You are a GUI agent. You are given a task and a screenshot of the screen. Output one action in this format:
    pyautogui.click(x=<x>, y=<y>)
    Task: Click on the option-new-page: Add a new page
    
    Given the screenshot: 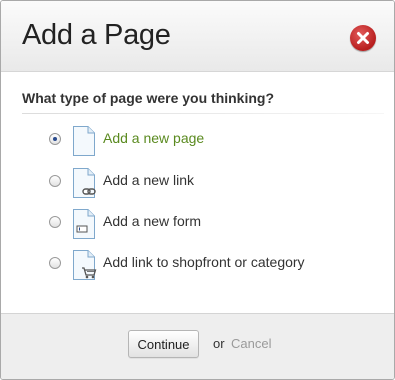 What is the action you would take?
    pyautogui.click(x=205, y=141)
    